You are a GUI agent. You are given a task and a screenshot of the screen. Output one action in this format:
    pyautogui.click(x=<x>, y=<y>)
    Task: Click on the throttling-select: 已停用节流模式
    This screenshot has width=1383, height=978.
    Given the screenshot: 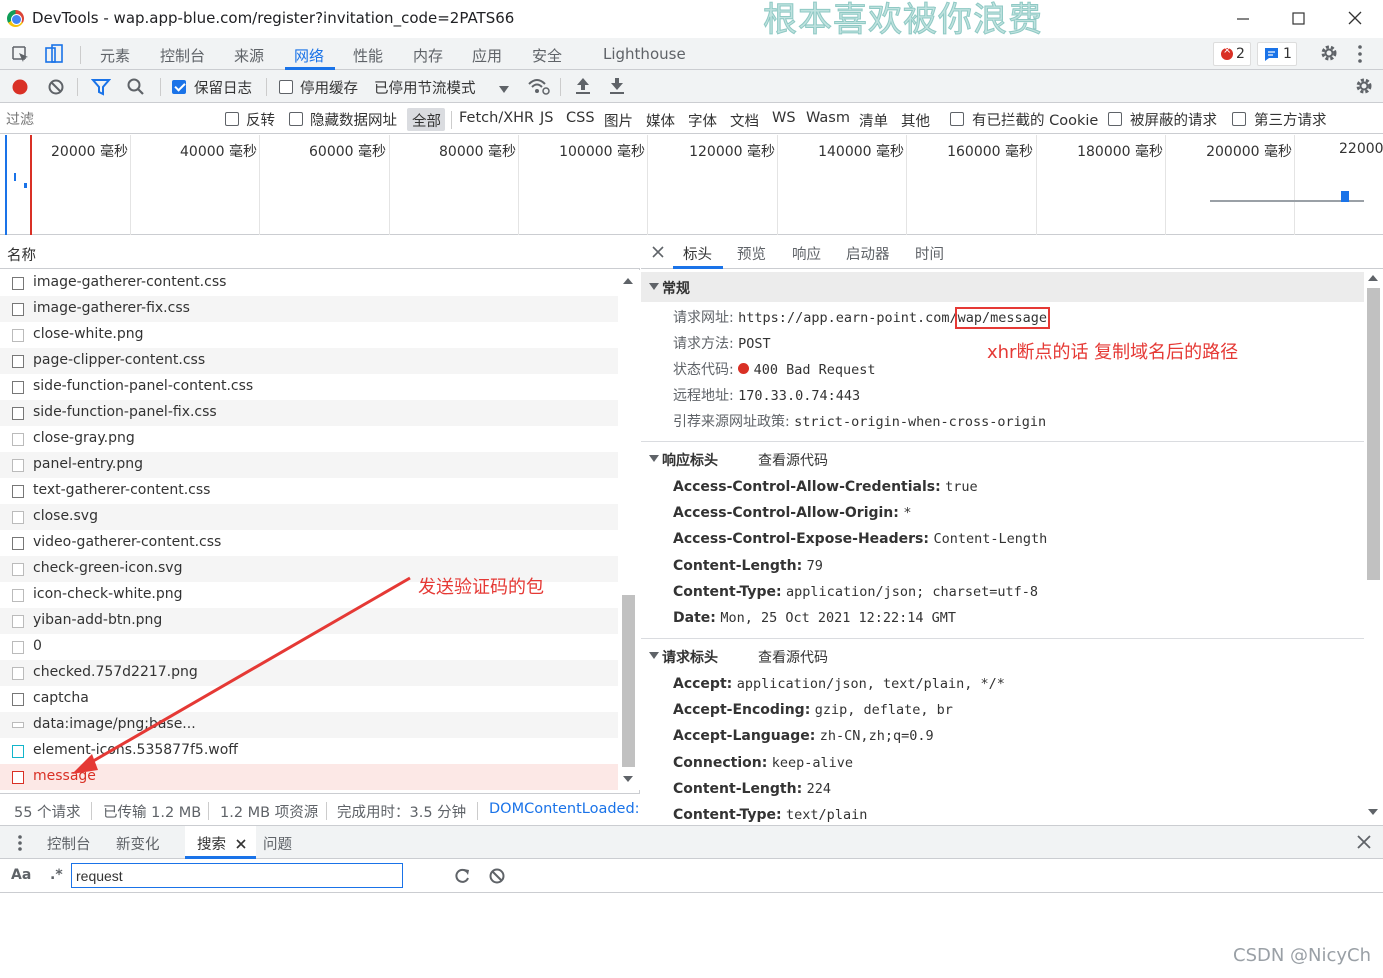 What is the action you would take?
    pyautogui.click(x=425, y=87)
    